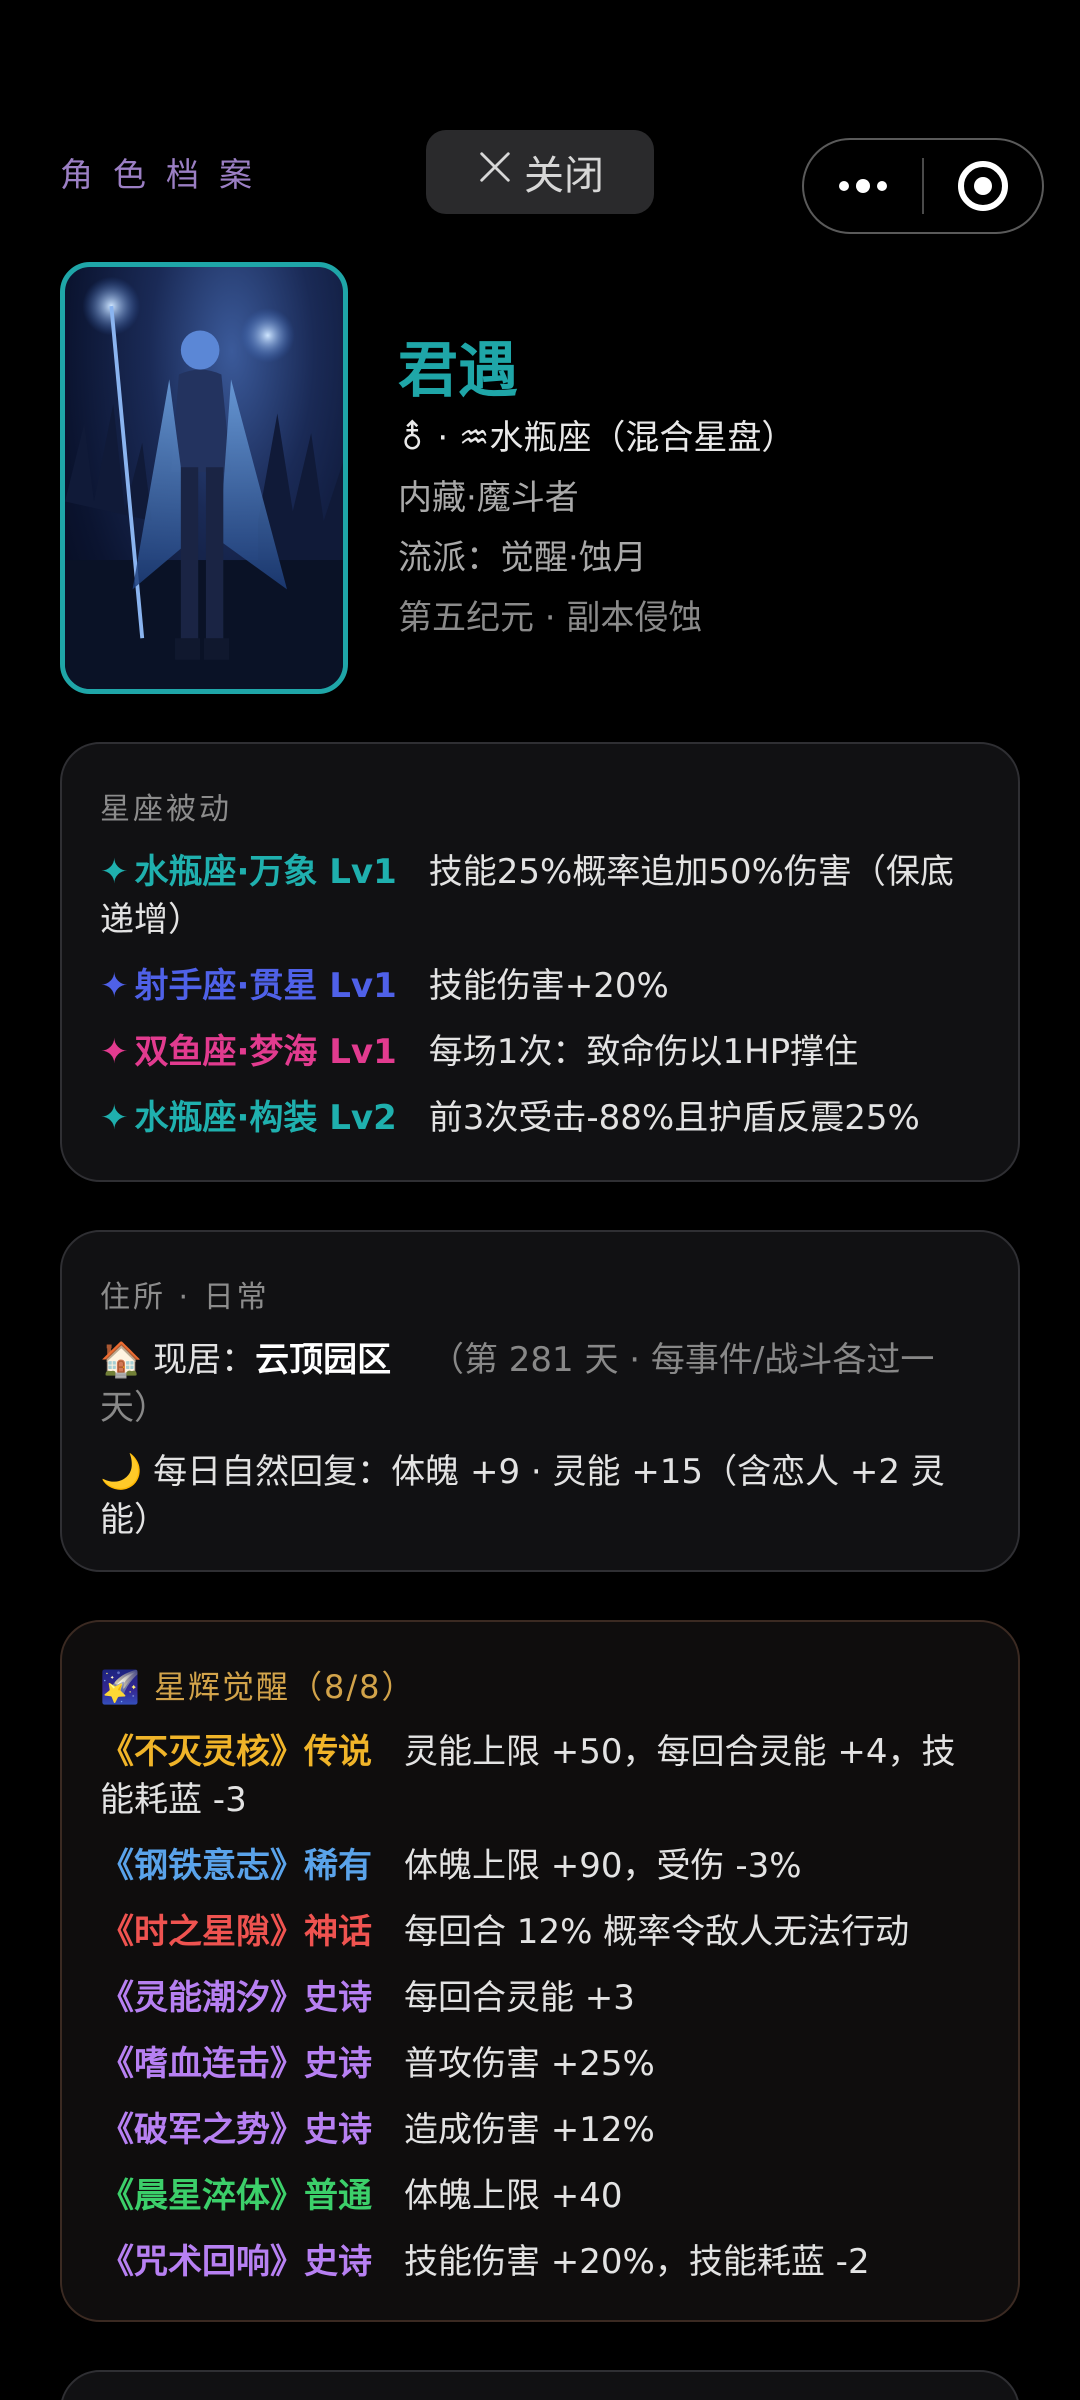 Image resolution: width=1080 pixels, height=2400 pixels. I want to click on awakening-item: 《嗜血连击》史诗 普攻伤害 +25%, so click(540, 2064).